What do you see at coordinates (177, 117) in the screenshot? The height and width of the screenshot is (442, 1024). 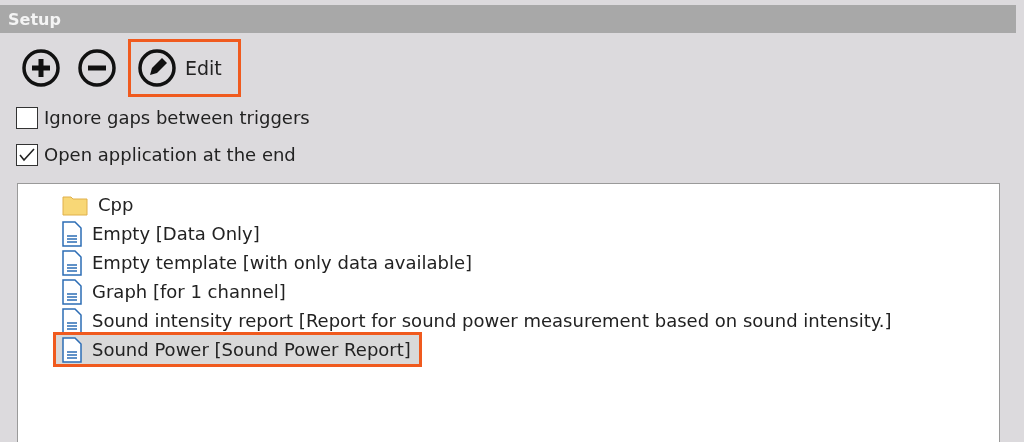 I see `checkbox-label: Ignore gaps between triggers` at bounding box center [177, 117].